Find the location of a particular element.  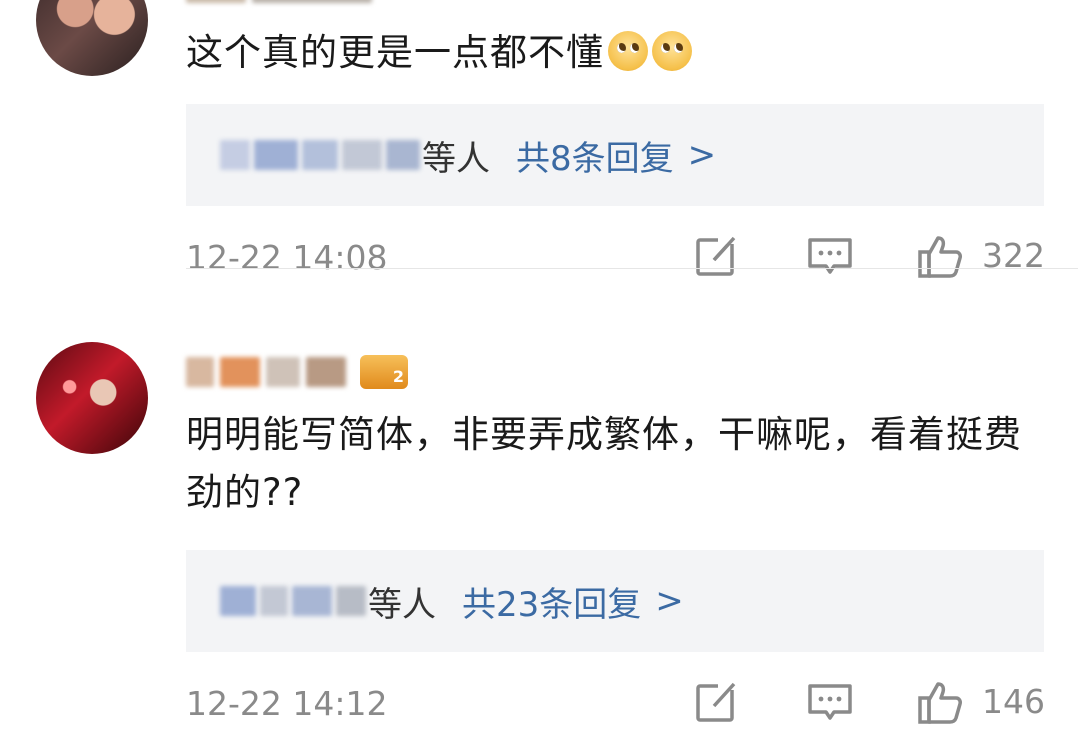

comment-meta: 12-22 14:12 146 is located at coordinates (615, 703).